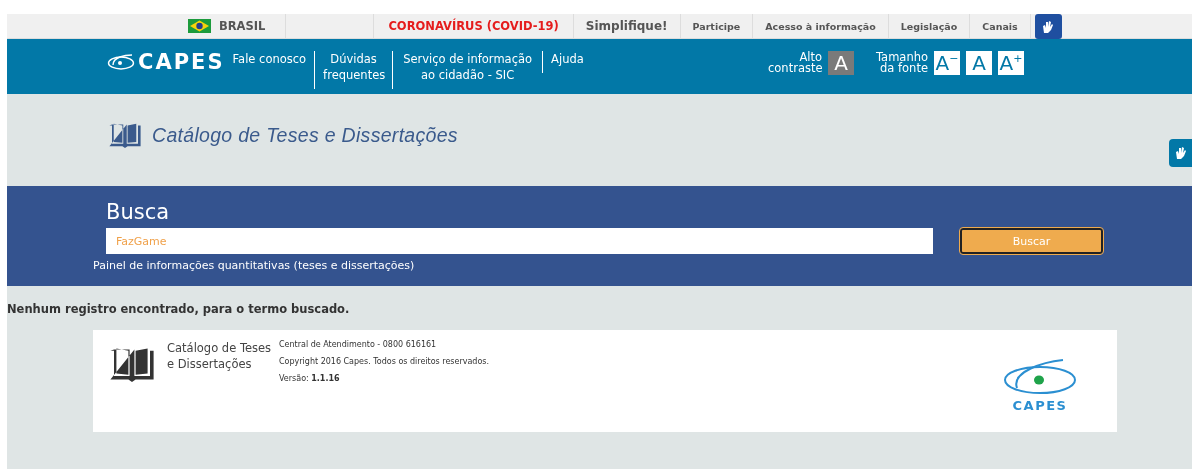 This screenshot has height=469, width=1192. I want to click on font-size-button: A$^{−}$, so click(947, 63).